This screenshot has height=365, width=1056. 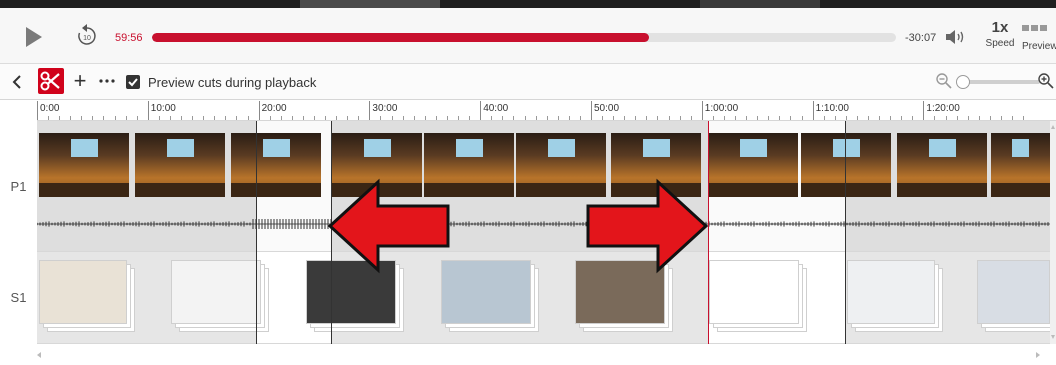 I want to click on rewind-10-button: 10, so click(x=87, y=35).